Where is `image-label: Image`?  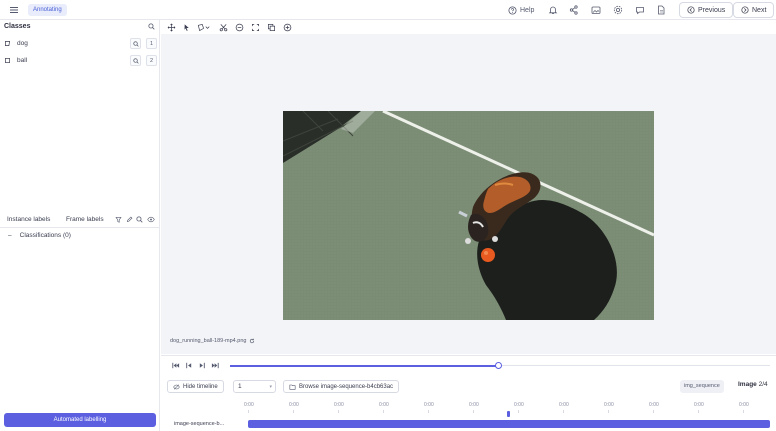
image-label: Image is located at coordinates (747, 384).